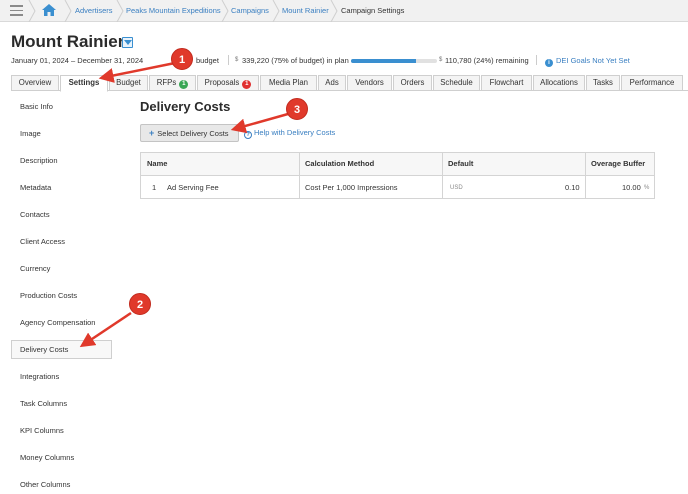  I want to click on tab-proposals: Proposals 1, so click(228, 83).